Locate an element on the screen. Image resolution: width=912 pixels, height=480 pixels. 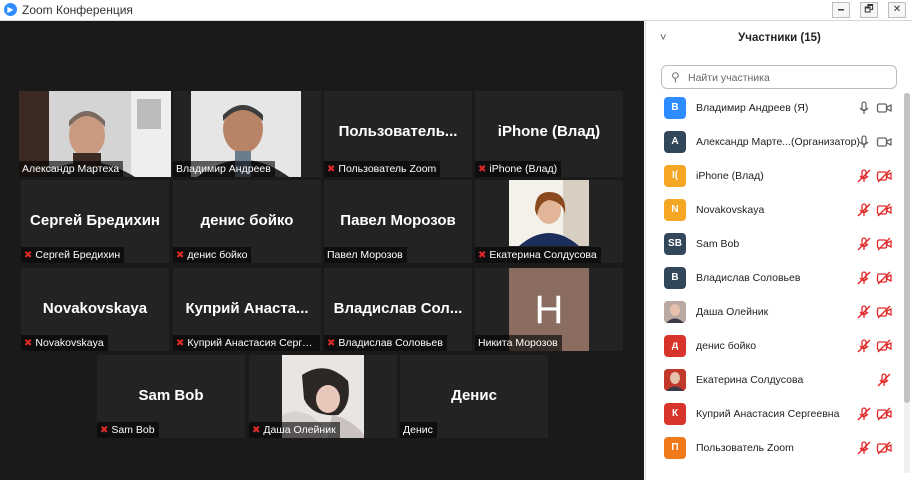
participant-row: Екатерина Солдусова is located at coordinates (775, 382).